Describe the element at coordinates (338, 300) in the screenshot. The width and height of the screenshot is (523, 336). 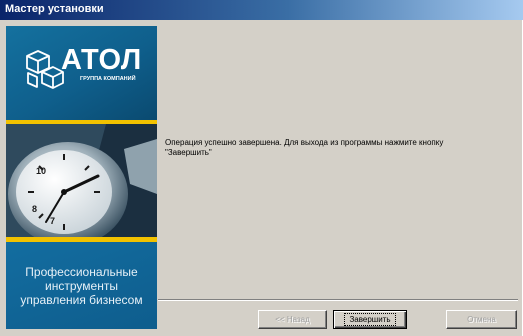
I see `separator-line` at that location.